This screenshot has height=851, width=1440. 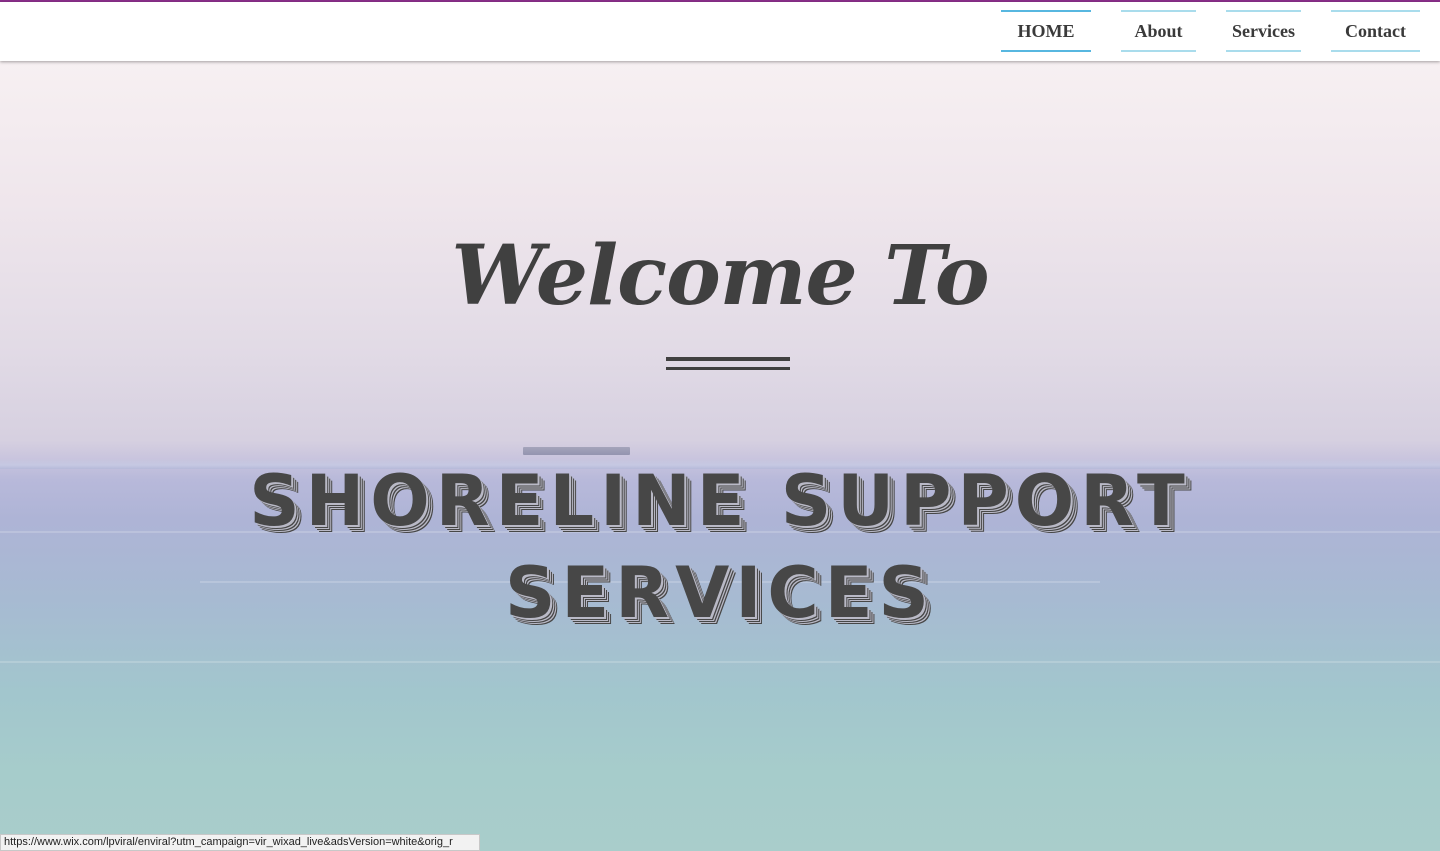 I want to click on wave-streak, so click(x=720, y=662).